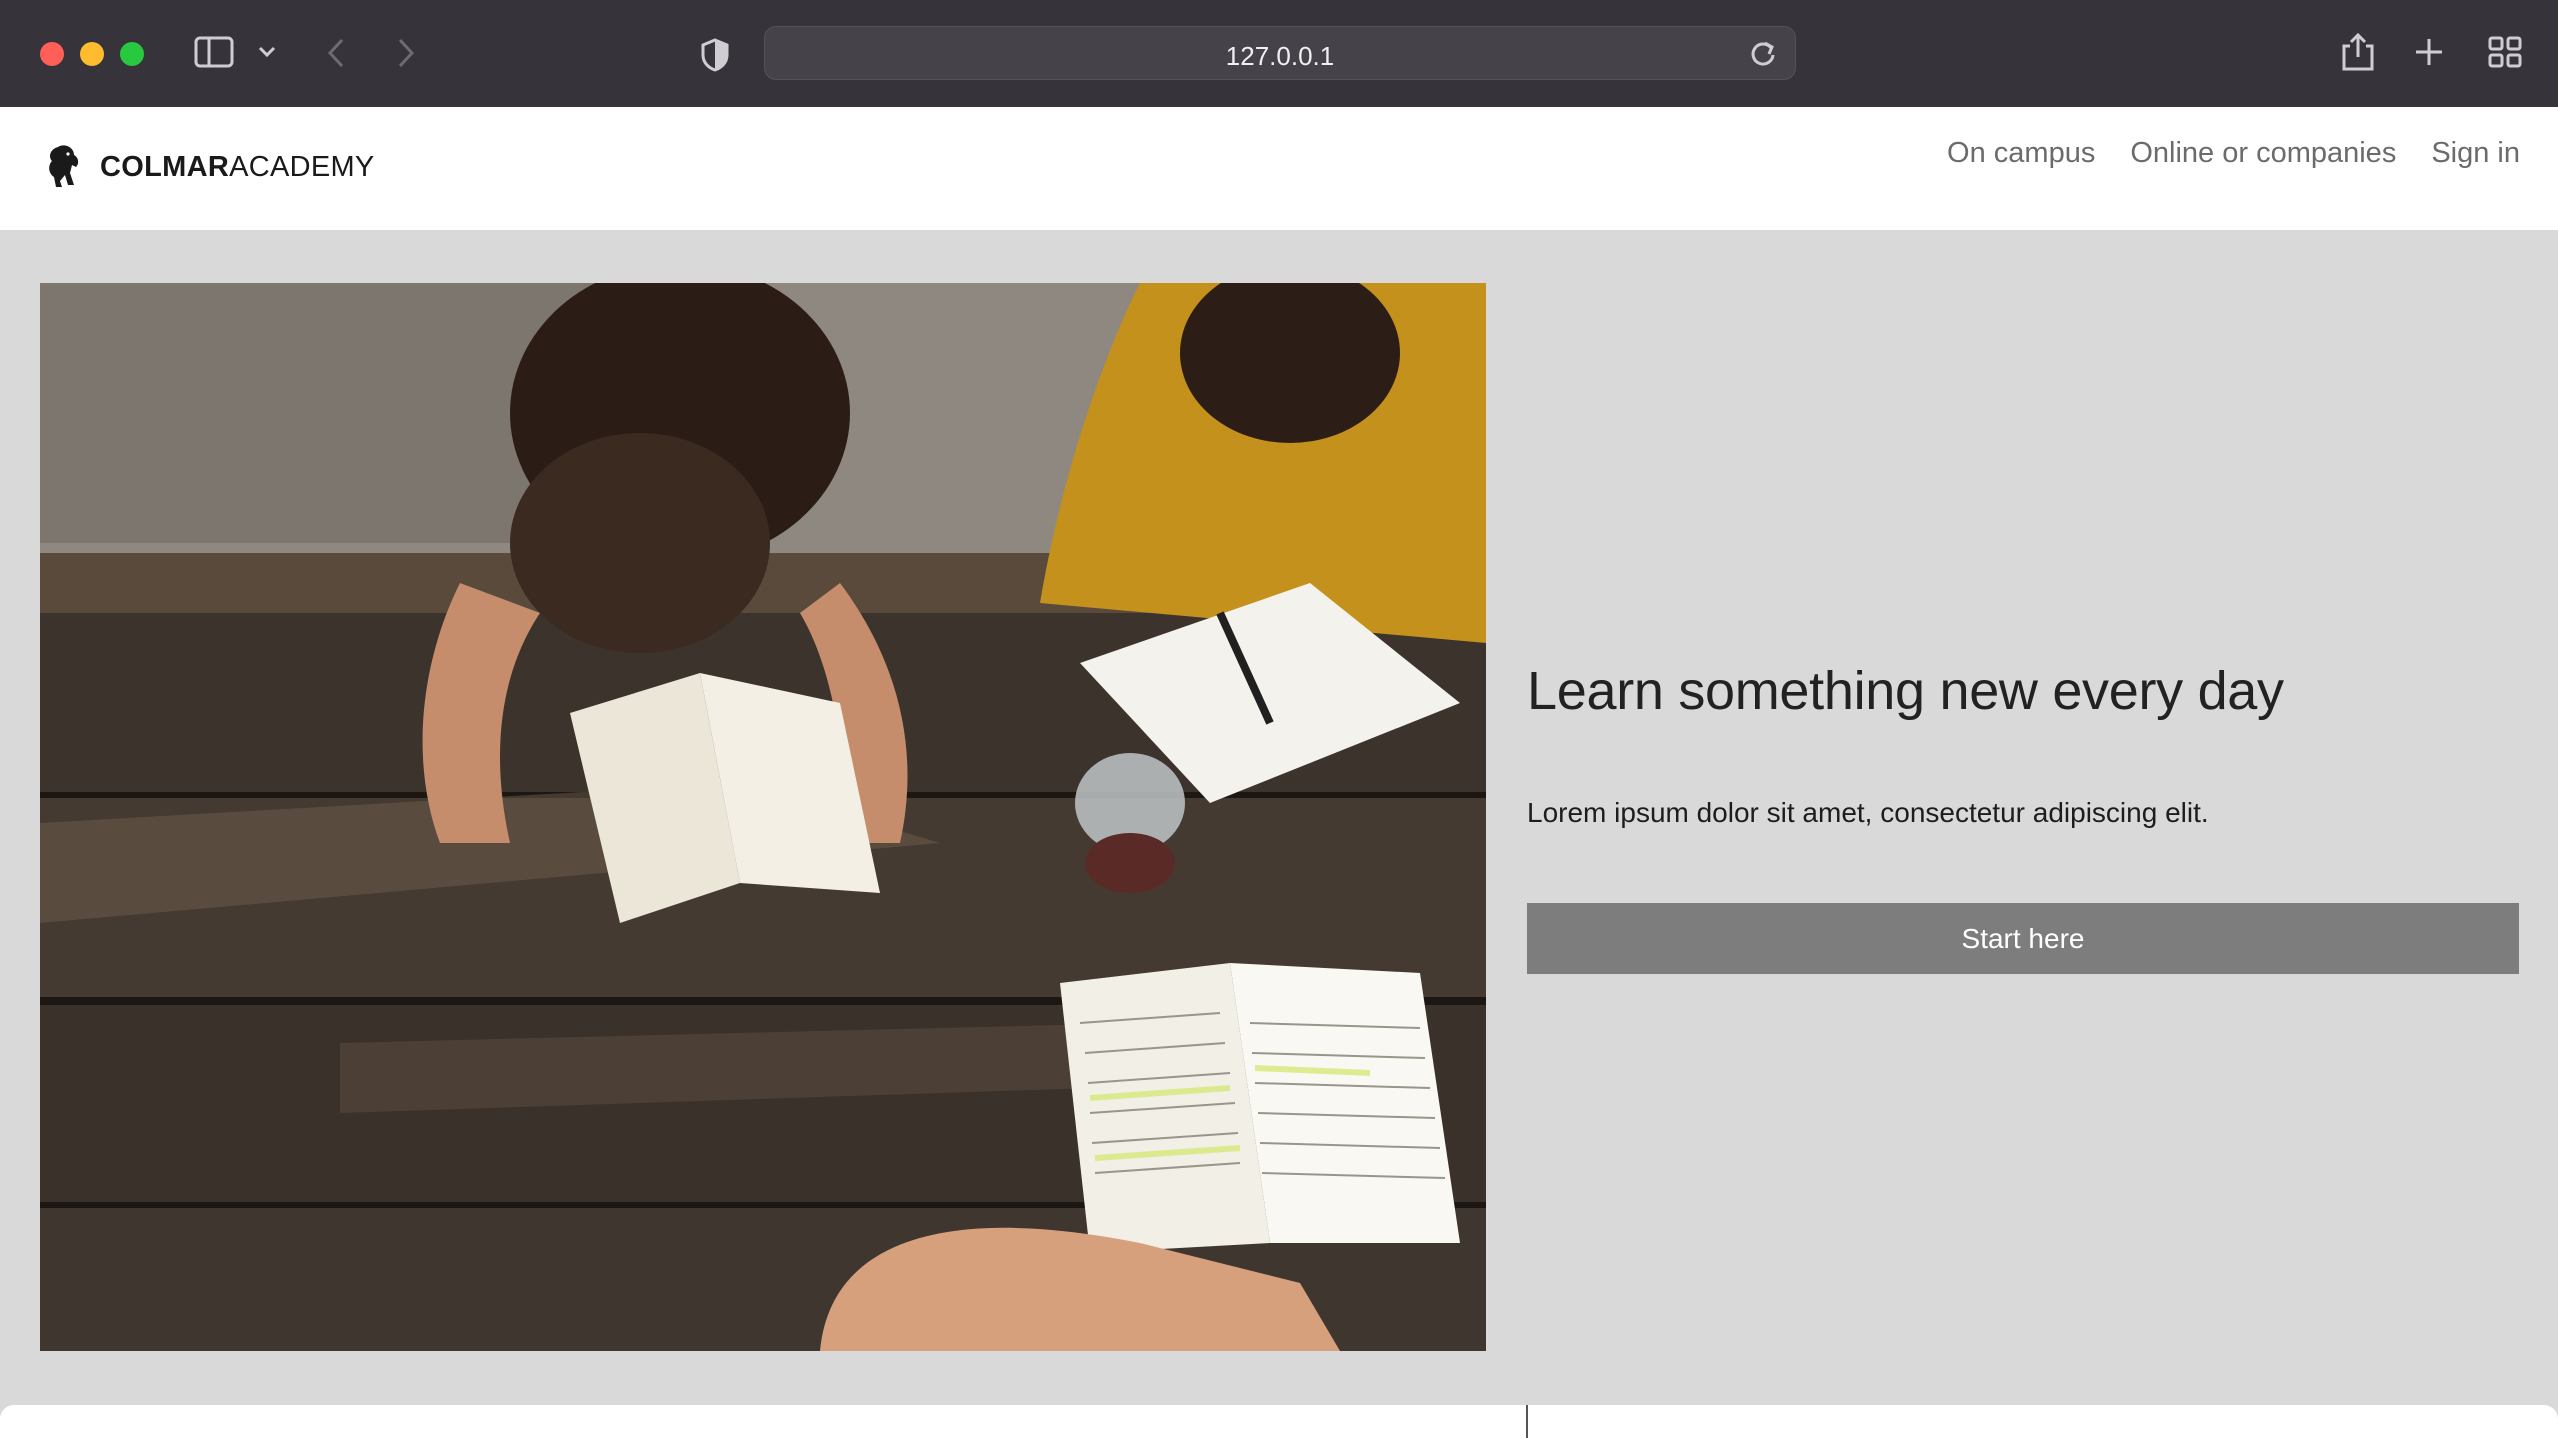 The height and width of the screenshot is (1438, 2558). I want to click on address-bar: 127.0.0.1, so click(1280, 53).